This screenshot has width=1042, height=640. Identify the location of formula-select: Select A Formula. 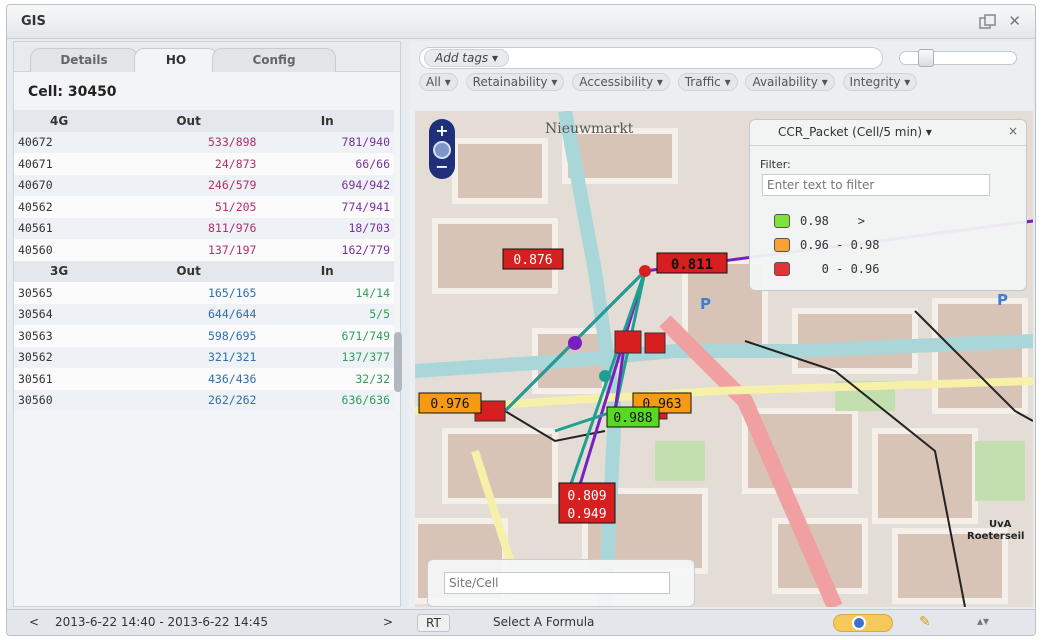
(543, 622).